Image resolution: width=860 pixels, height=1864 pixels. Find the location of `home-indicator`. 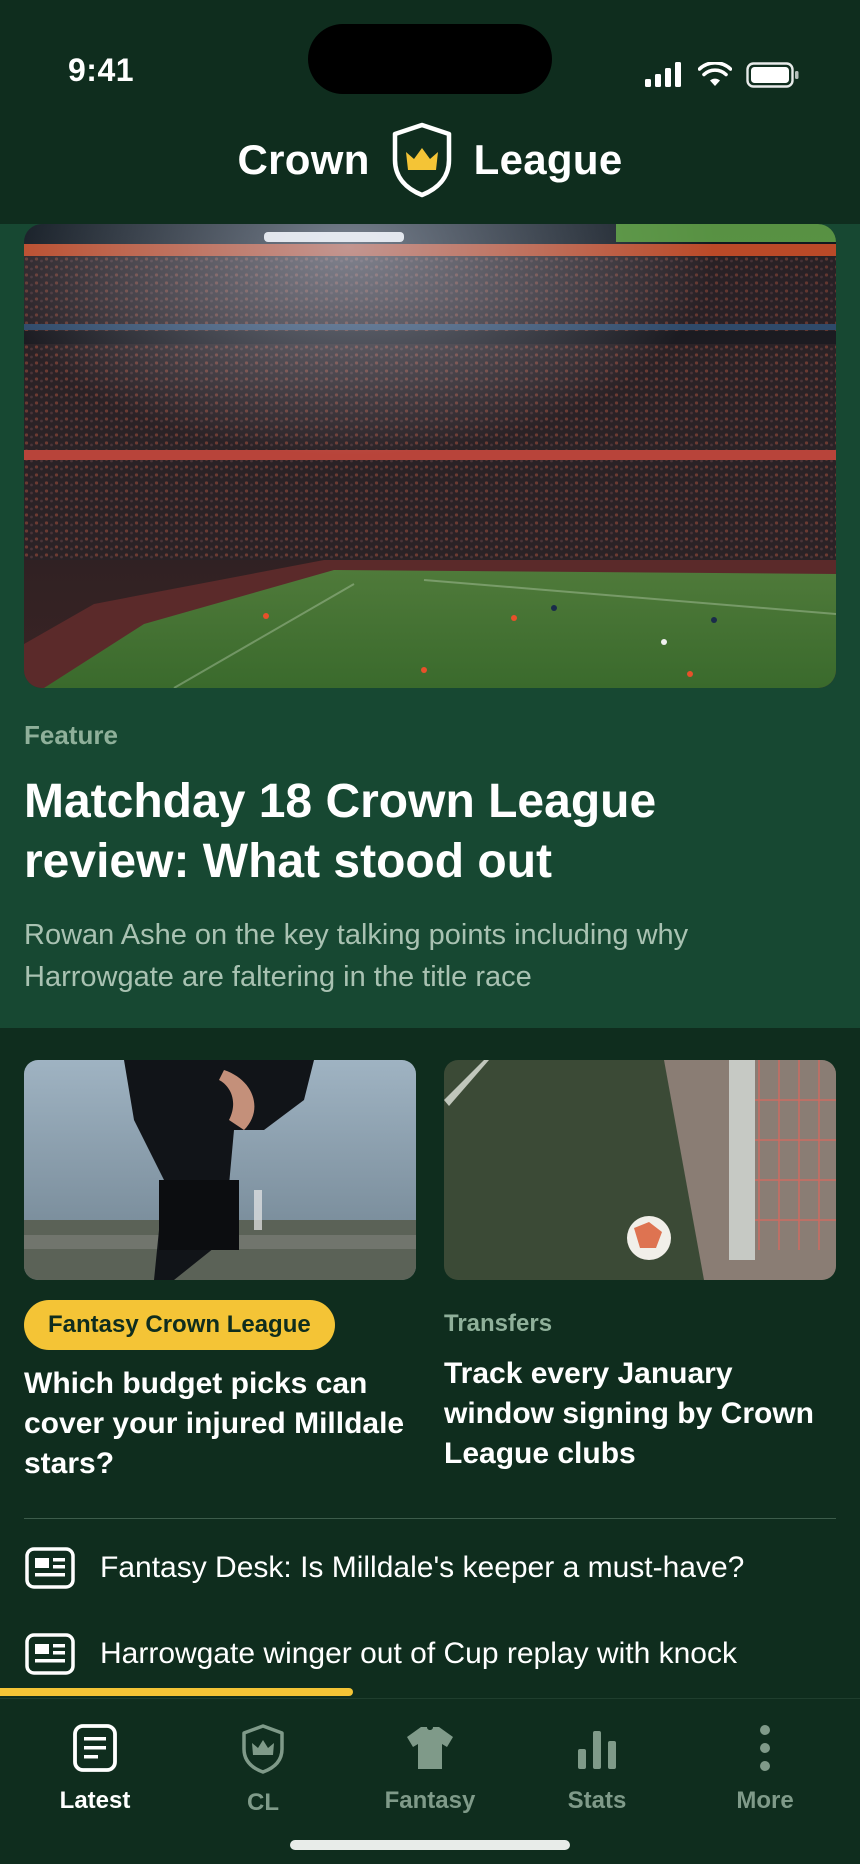

home-indicator is located at coordinates (430, 1845).